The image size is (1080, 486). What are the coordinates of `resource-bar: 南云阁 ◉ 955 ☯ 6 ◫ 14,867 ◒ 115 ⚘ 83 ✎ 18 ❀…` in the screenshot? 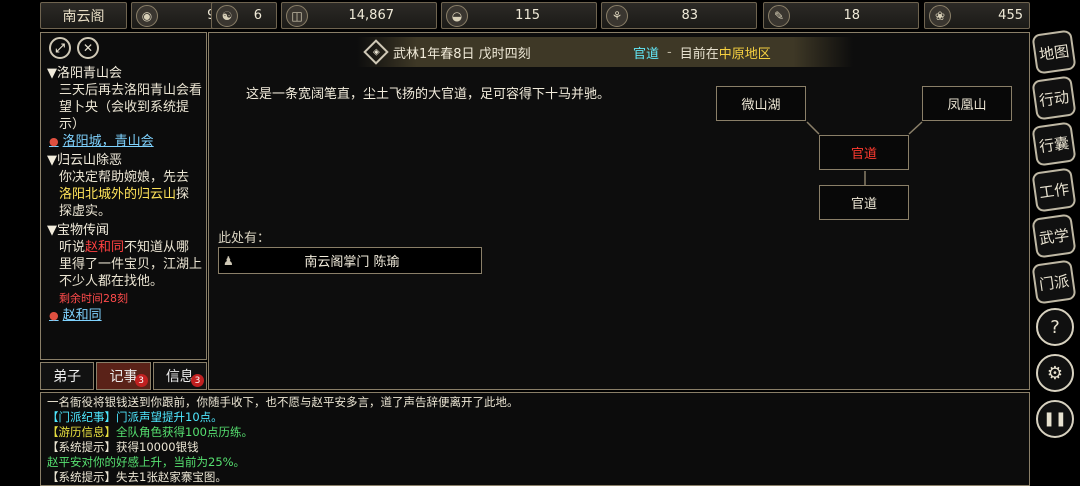 It's located at (535, 15).